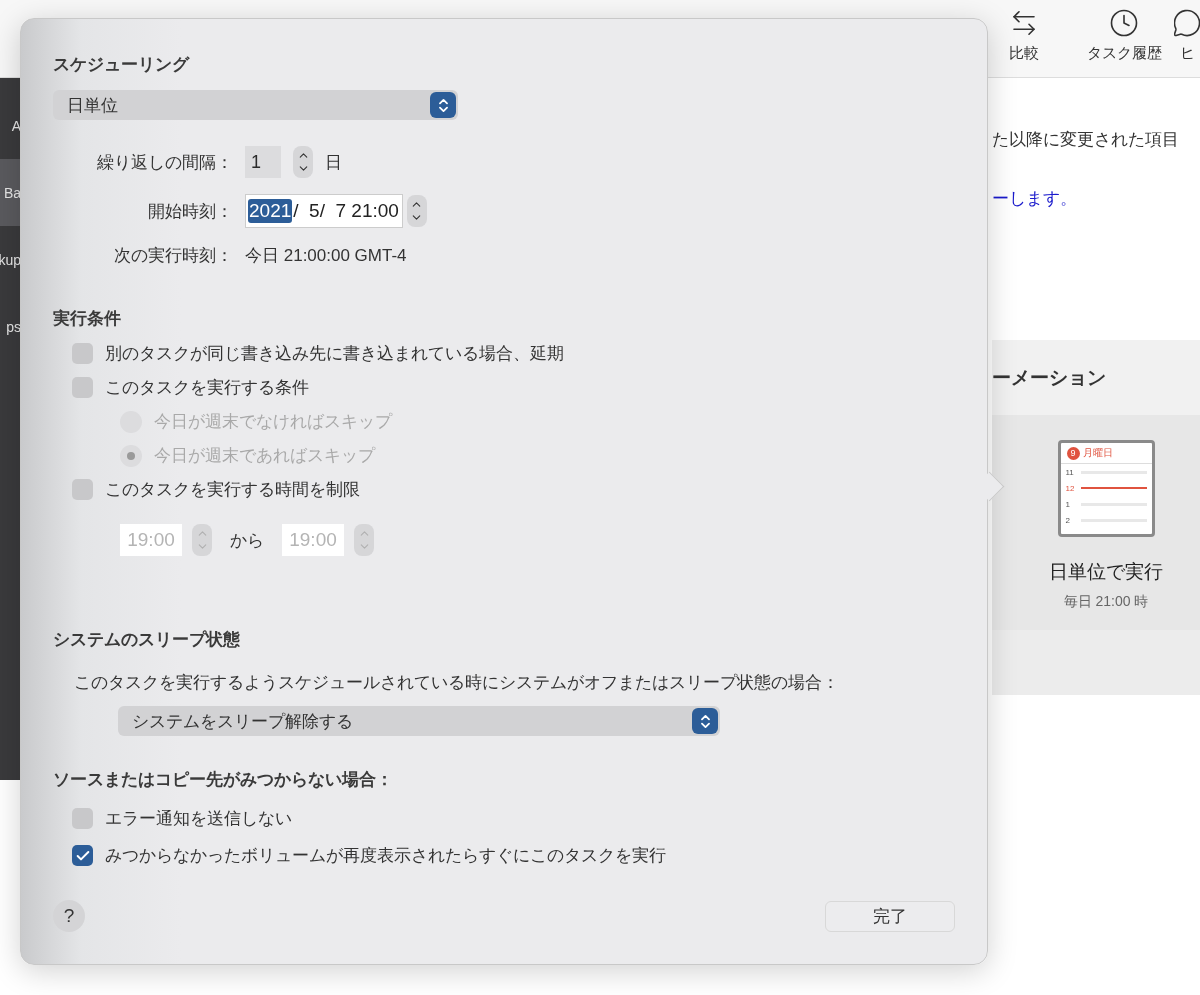 This screenshot has width=1200, height=995. I want to click on sidebar-item: kup, so click(10, 259).